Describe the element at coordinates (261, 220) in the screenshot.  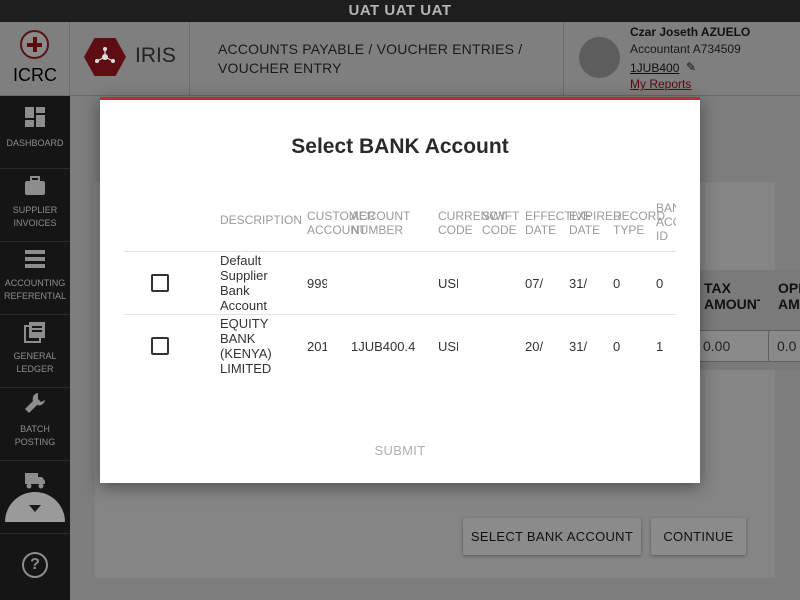
I see `column-header-description: DESCRIPTION` at that location.